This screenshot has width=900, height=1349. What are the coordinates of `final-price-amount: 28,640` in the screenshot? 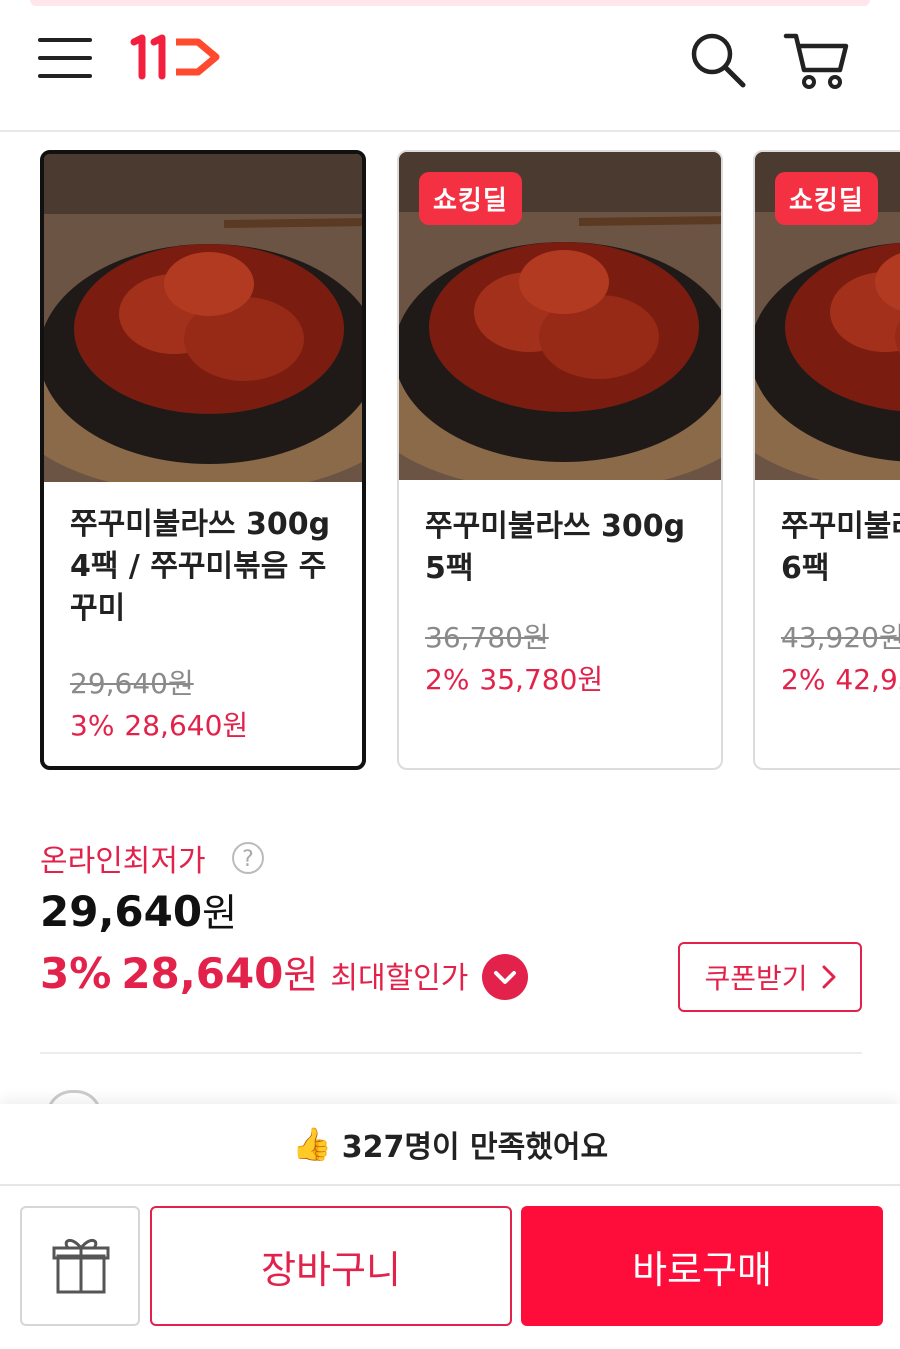 It's located at (202, 973).